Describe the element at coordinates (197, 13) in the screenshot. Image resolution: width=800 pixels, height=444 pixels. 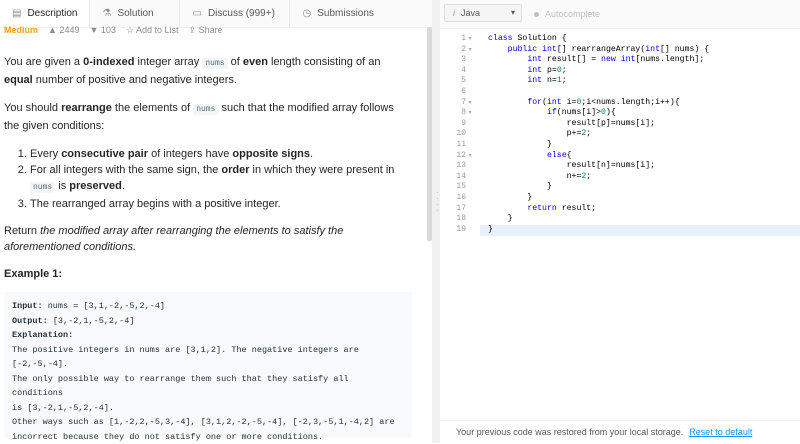
I see `chat-icon: ▭` at that location.